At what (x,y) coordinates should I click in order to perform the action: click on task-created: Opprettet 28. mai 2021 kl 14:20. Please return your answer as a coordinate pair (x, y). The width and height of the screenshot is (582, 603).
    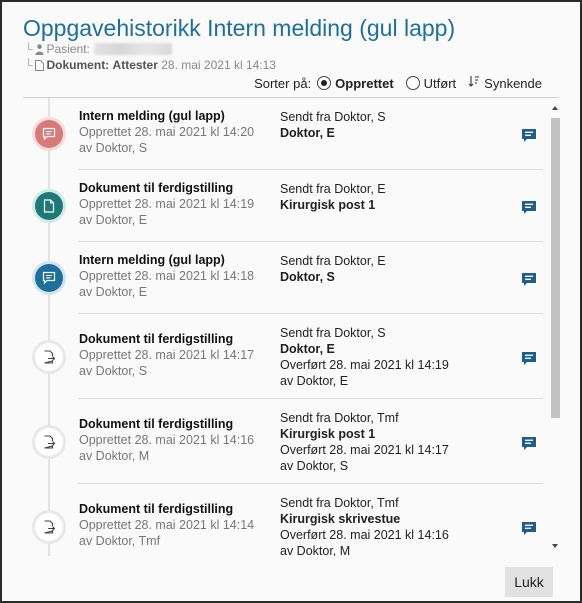
    Looking at the image, I should click on (167, 132).